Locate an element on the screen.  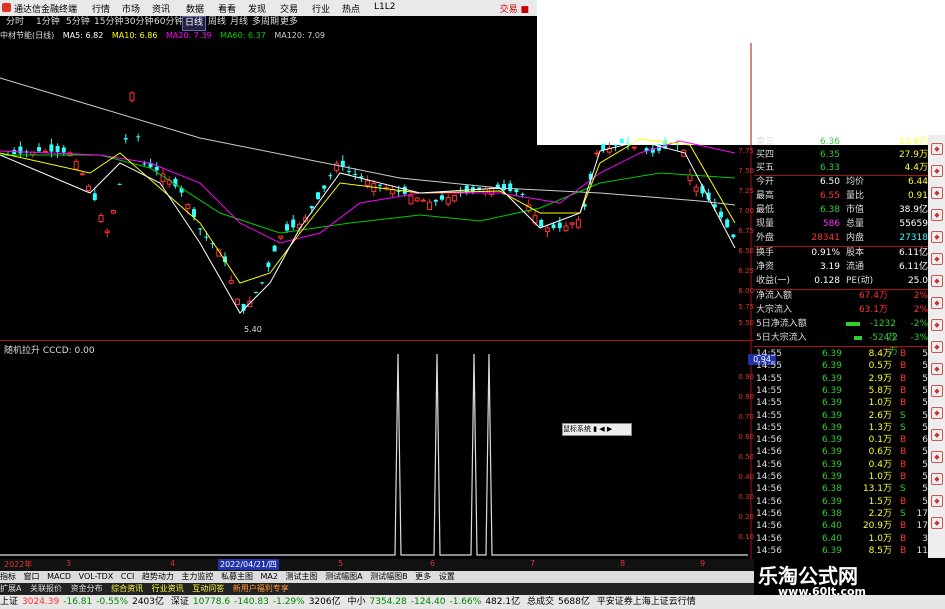
tick-row: 14:56 6.39 1.0万 B 5 is located at coordinates (842, 477).